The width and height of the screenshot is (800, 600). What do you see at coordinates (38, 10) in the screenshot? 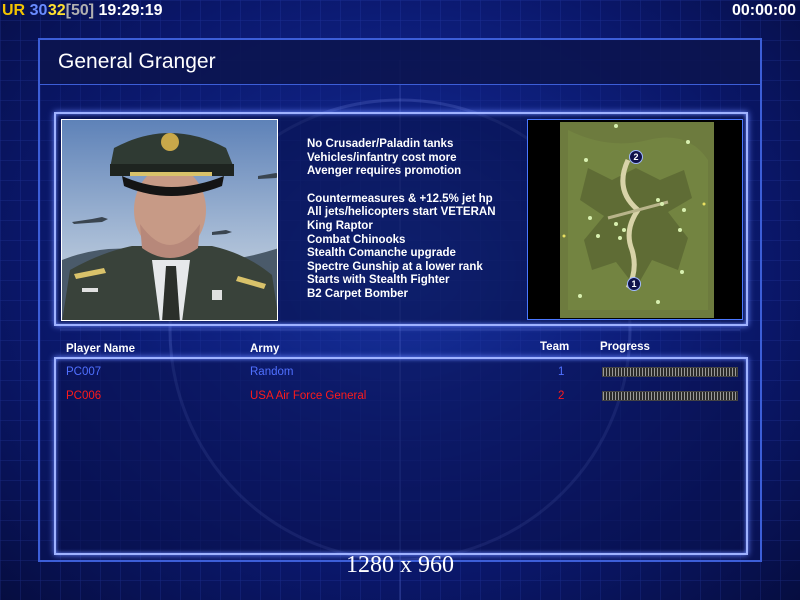
I see `hud-fps: 30` at bounding box center [38, 10].